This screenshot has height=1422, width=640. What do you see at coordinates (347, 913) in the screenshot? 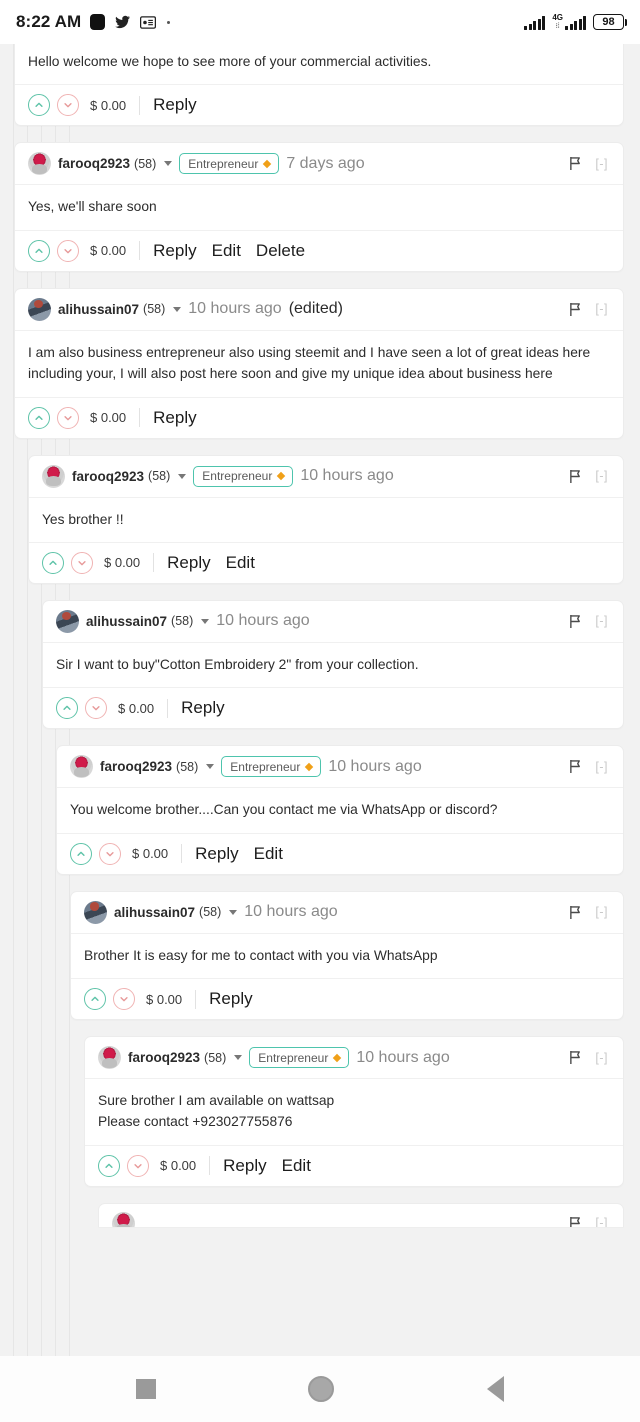
I see `comment-header: alihussain07 (58) 10 hours ago [-]` at bounding box center [347, 913].